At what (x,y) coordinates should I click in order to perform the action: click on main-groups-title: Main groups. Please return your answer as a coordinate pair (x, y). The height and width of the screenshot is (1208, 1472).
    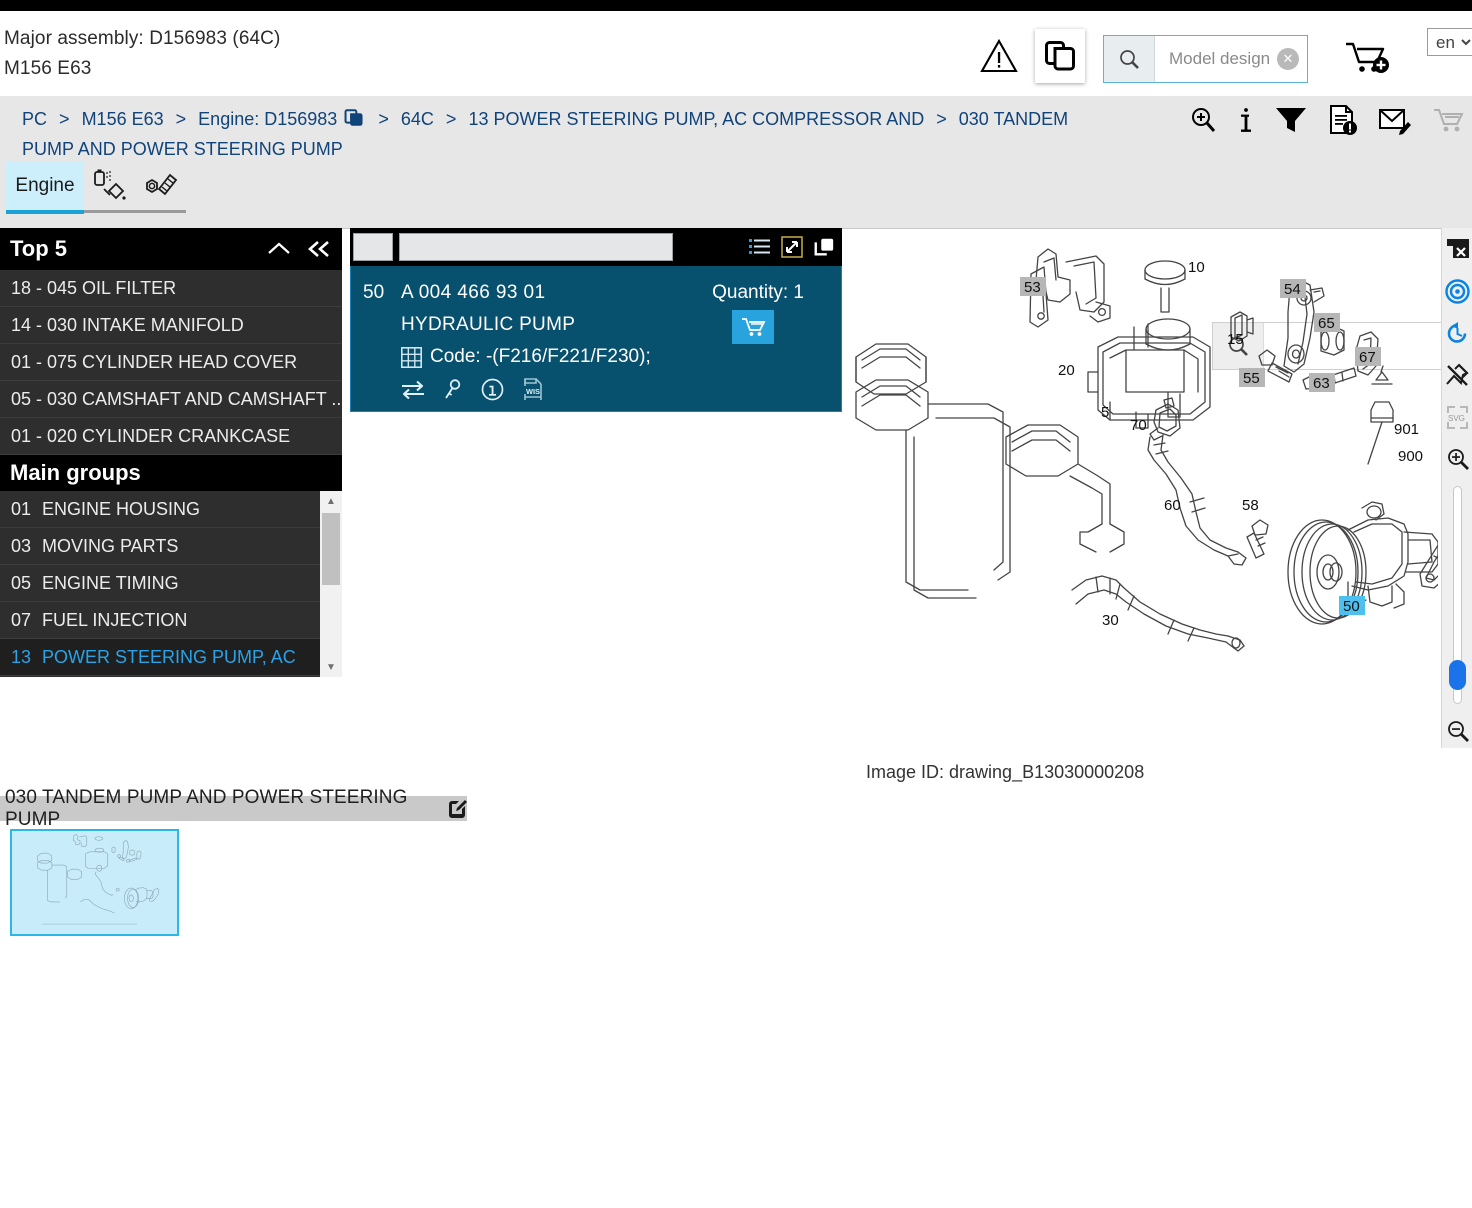
    Looking at the image, I should click on (75, 472).